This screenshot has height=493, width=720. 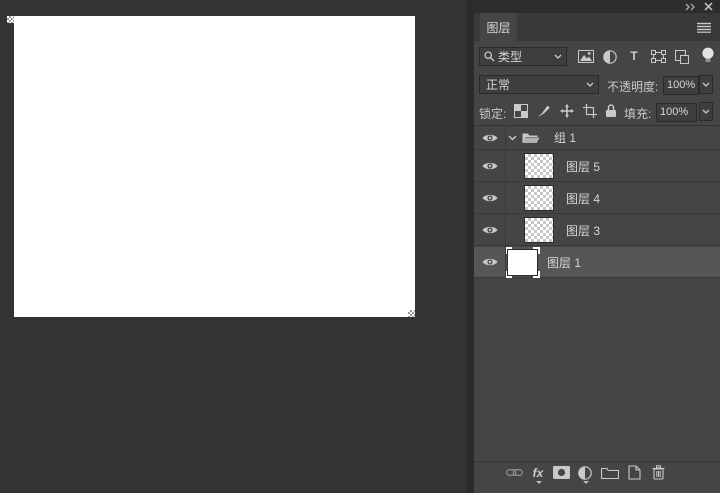 What do you see at coordinates (521, 110) in the screenshot?
I see `lock-transparent-pixels-icon` at bounding box center [521, 110].